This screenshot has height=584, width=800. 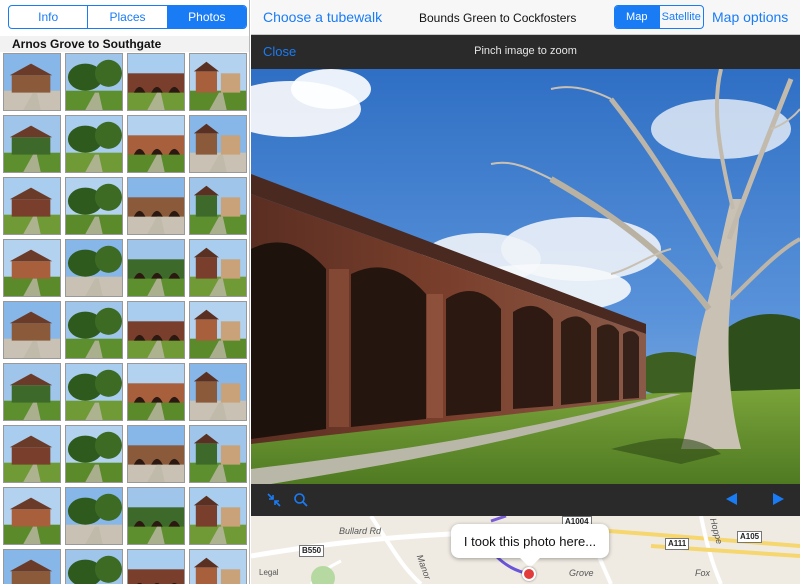 I want to click on map-pin-icon, so click(x=529, y=574).